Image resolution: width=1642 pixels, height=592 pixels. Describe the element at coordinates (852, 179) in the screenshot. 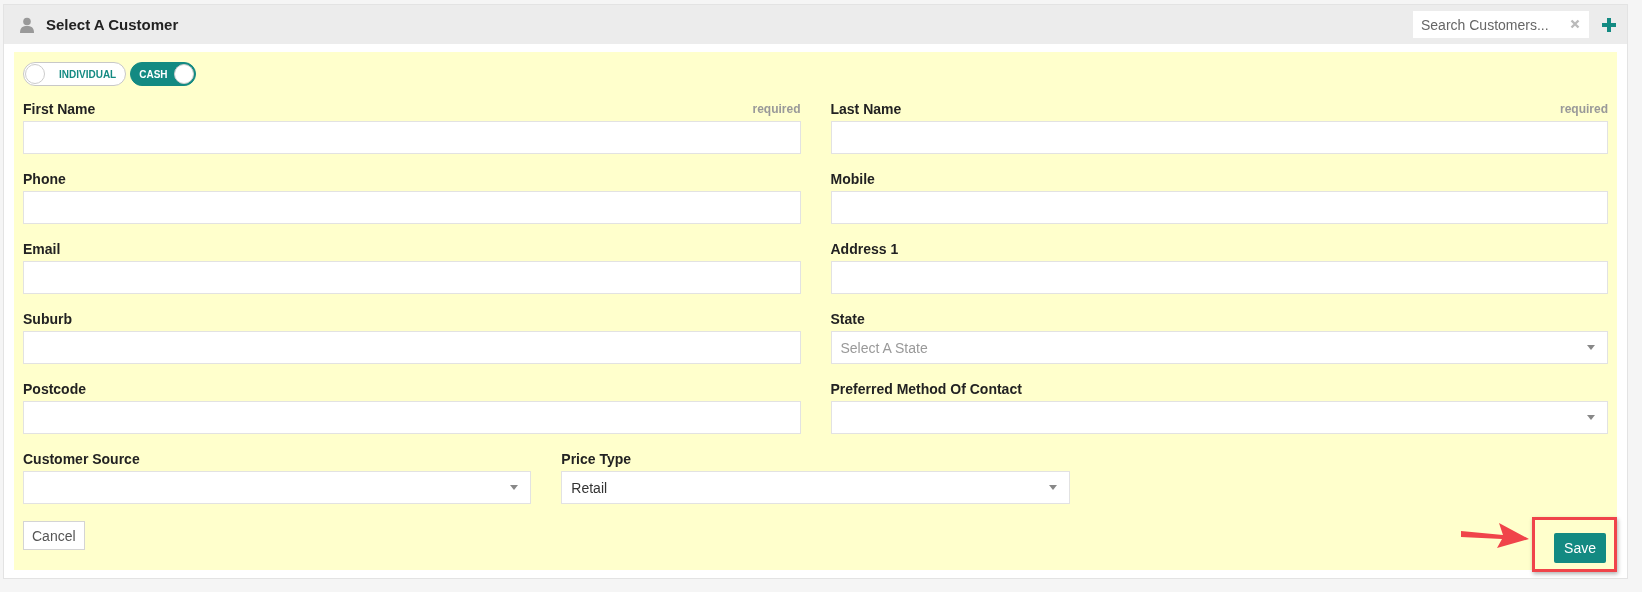

I see `field-label: Mobile` at that location.